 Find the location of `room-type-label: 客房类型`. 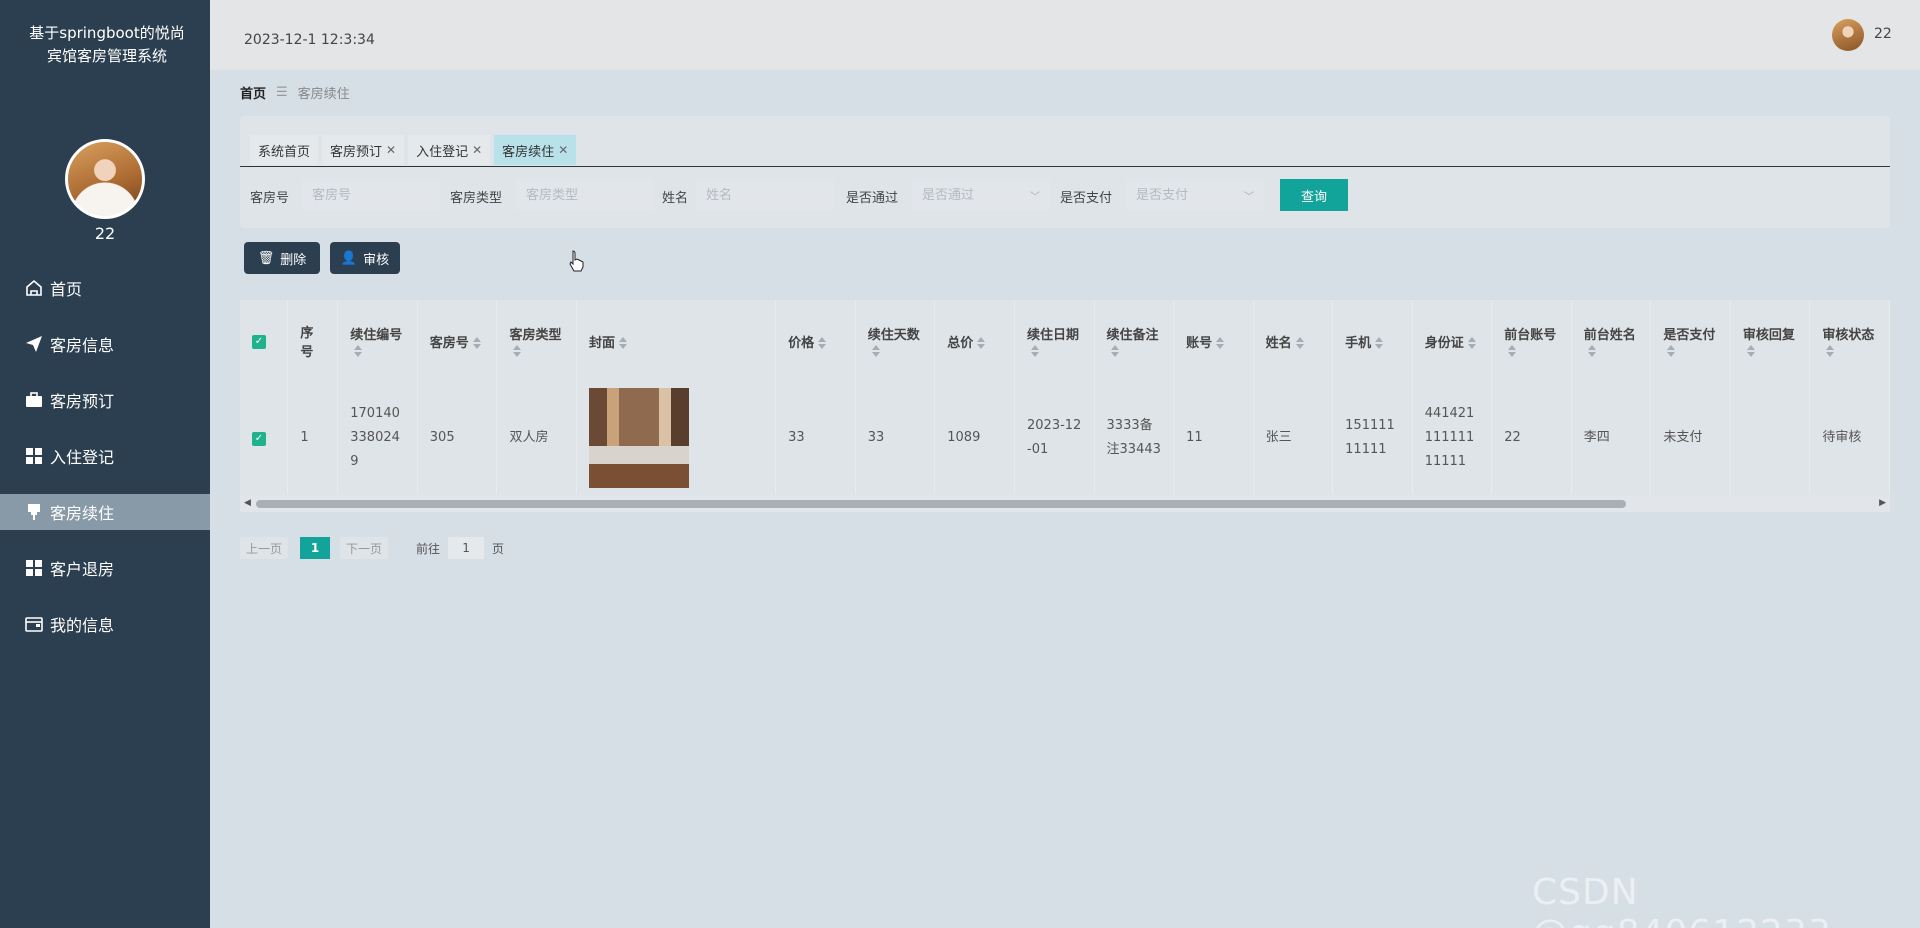

room-type-label: 客房类型 is located at coordinates (476, 198).